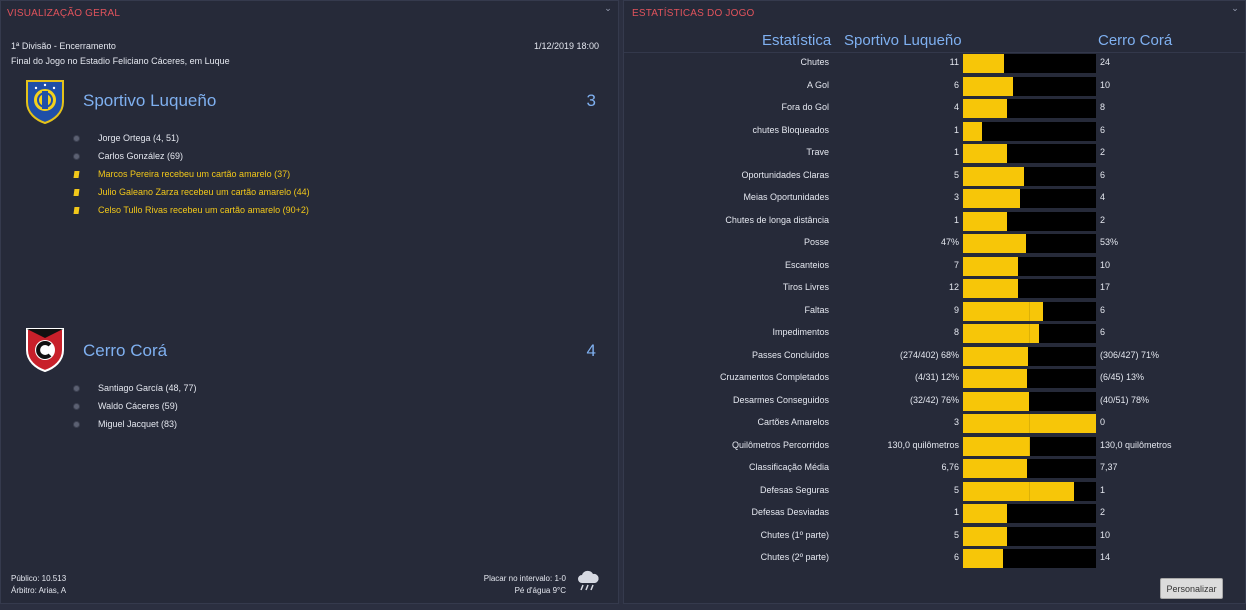 The image size is (1246, 610). I want to click on stat-label: Faltas, so click(816, 309).